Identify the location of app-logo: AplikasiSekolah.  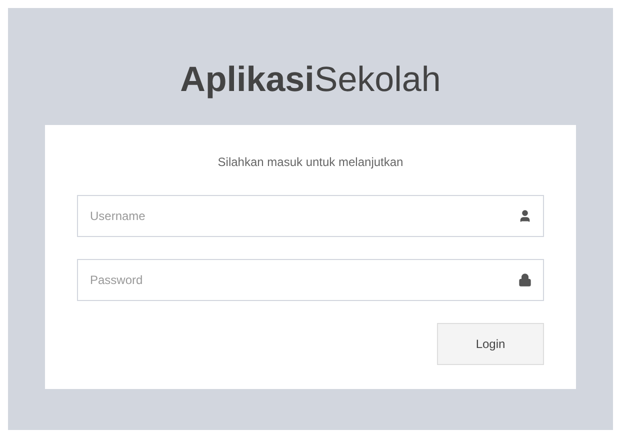
(310, 80).